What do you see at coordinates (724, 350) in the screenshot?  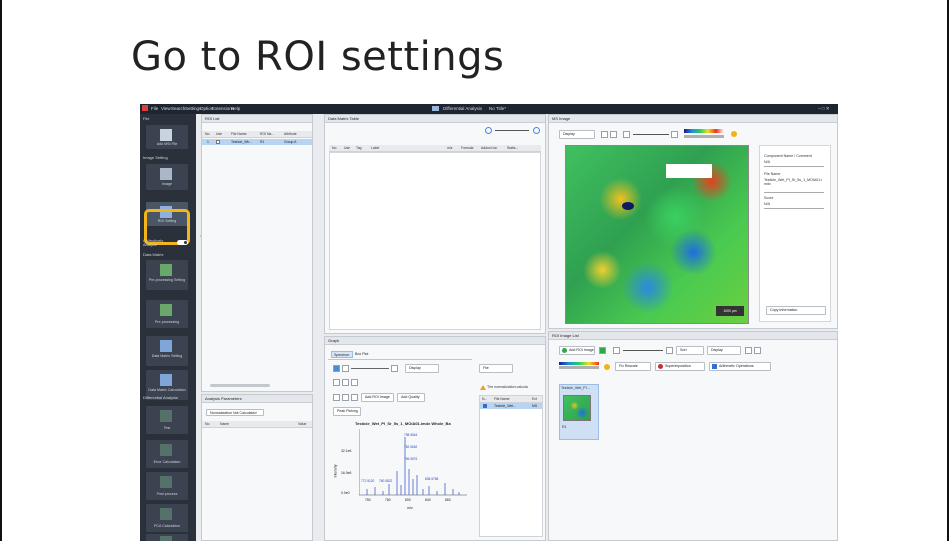 I see `roi-display-dropdown: Display` at bounding box center [724, 350].